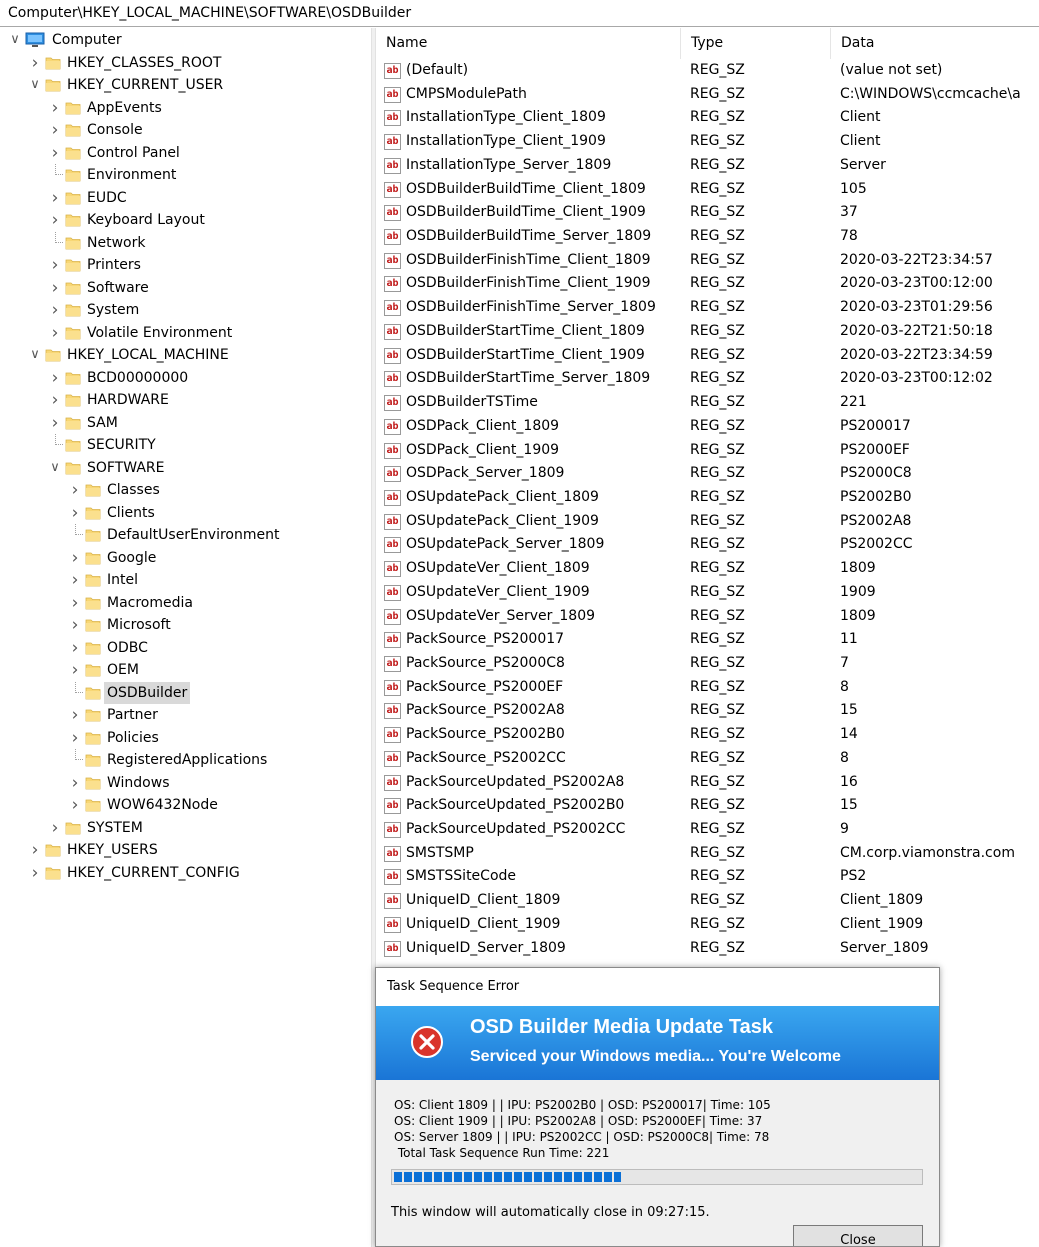 This screenshot has width=1039, height=1247. What do you see at coordinates (185, 220) in the screenshot?
I see `tree-item-keyboard-layout: › Keyboard Layout` at bounding box center [185, 220].